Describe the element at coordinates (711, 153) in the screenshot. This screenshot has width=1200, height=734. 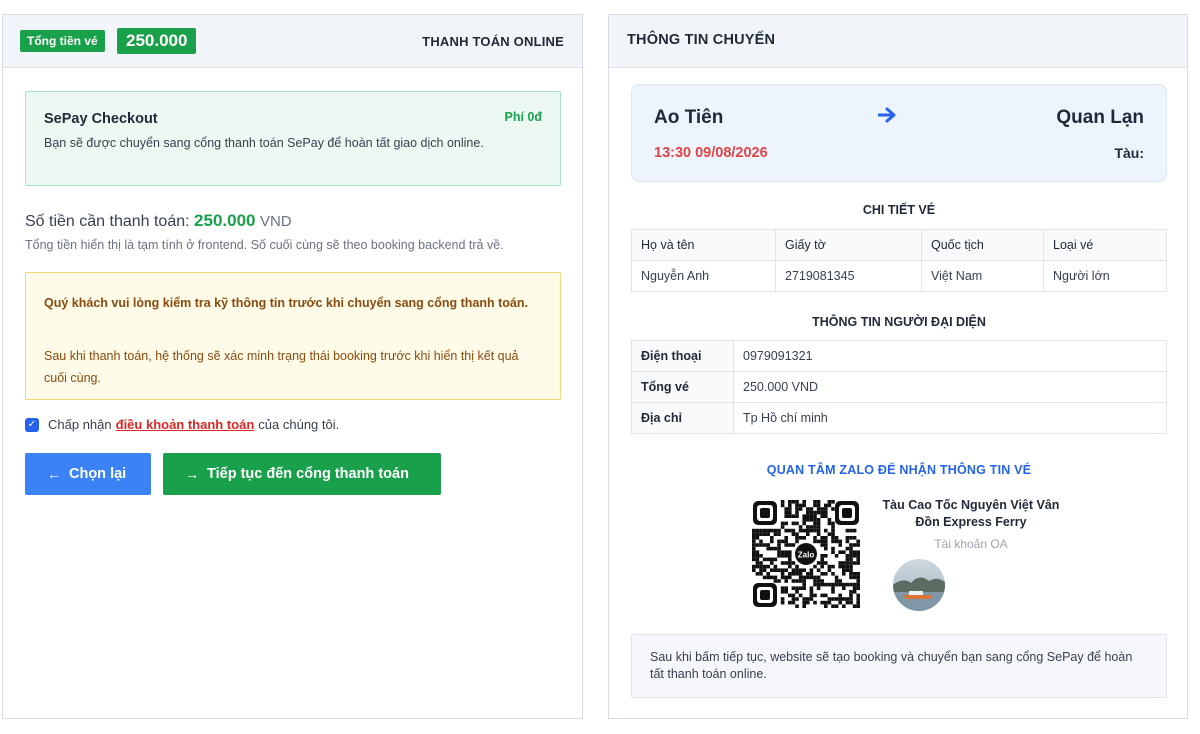
I see `route-datetime: 13:30 09/08/2026` at that location.